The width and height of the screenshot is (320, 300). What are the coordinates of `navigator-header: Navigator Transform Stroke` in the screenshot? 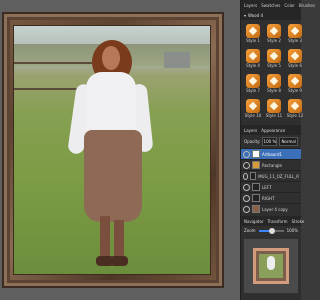 It's located at (272, 221).